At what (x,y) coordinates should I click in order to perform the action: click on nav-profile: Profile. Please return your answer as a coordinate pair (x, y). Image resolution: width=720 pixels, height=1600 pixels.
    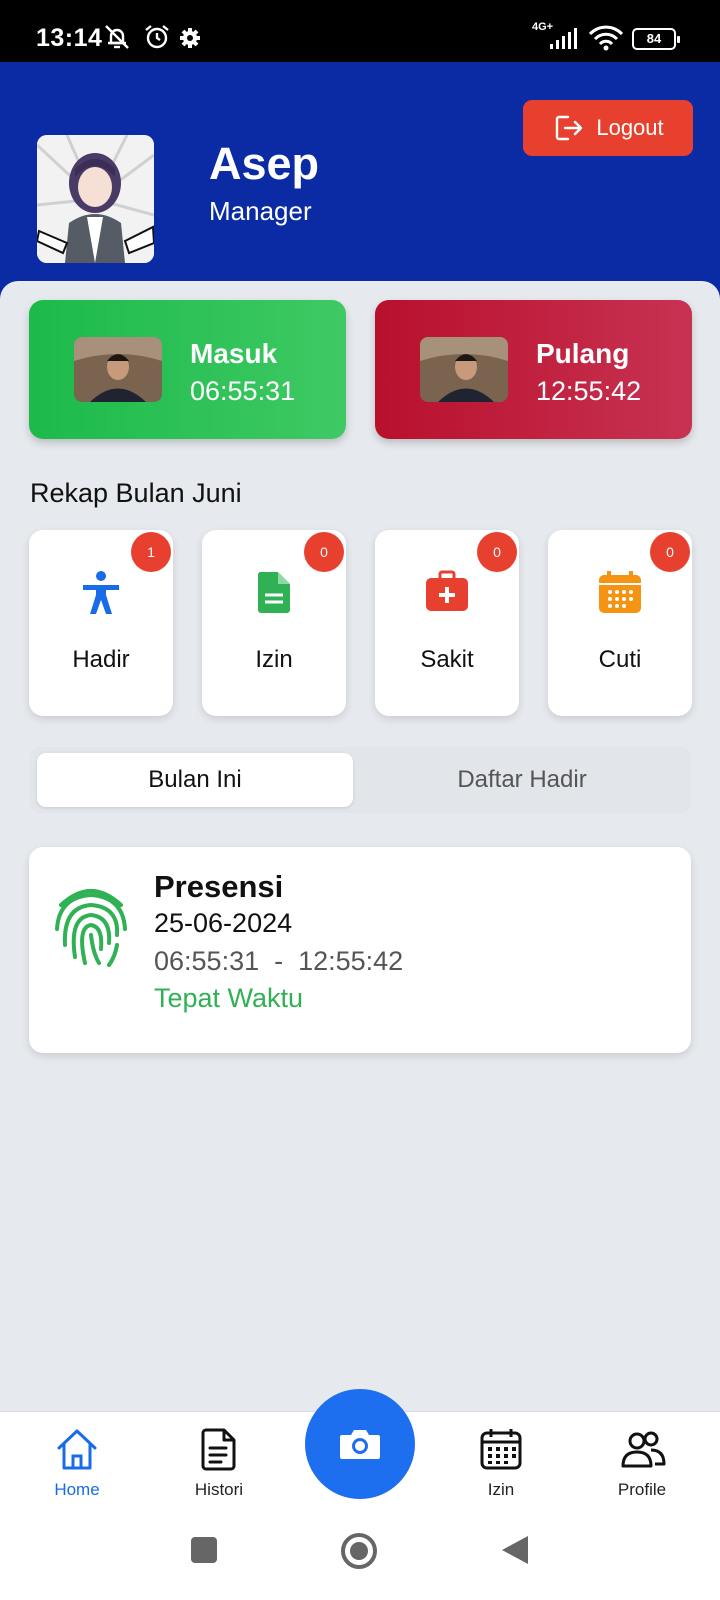
    Looking at the image, I should click on (642, 1460).